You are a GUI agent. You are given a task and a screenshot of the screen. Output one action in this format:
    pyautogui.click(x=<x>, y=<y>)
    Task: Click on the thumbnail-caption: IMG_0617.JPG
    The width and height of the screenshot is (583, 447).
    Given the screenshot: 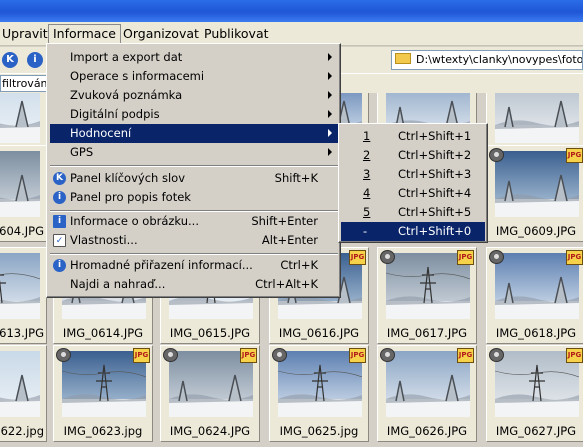 What is the action you would take?
    pyautogui.click(x=427, y=333)
    